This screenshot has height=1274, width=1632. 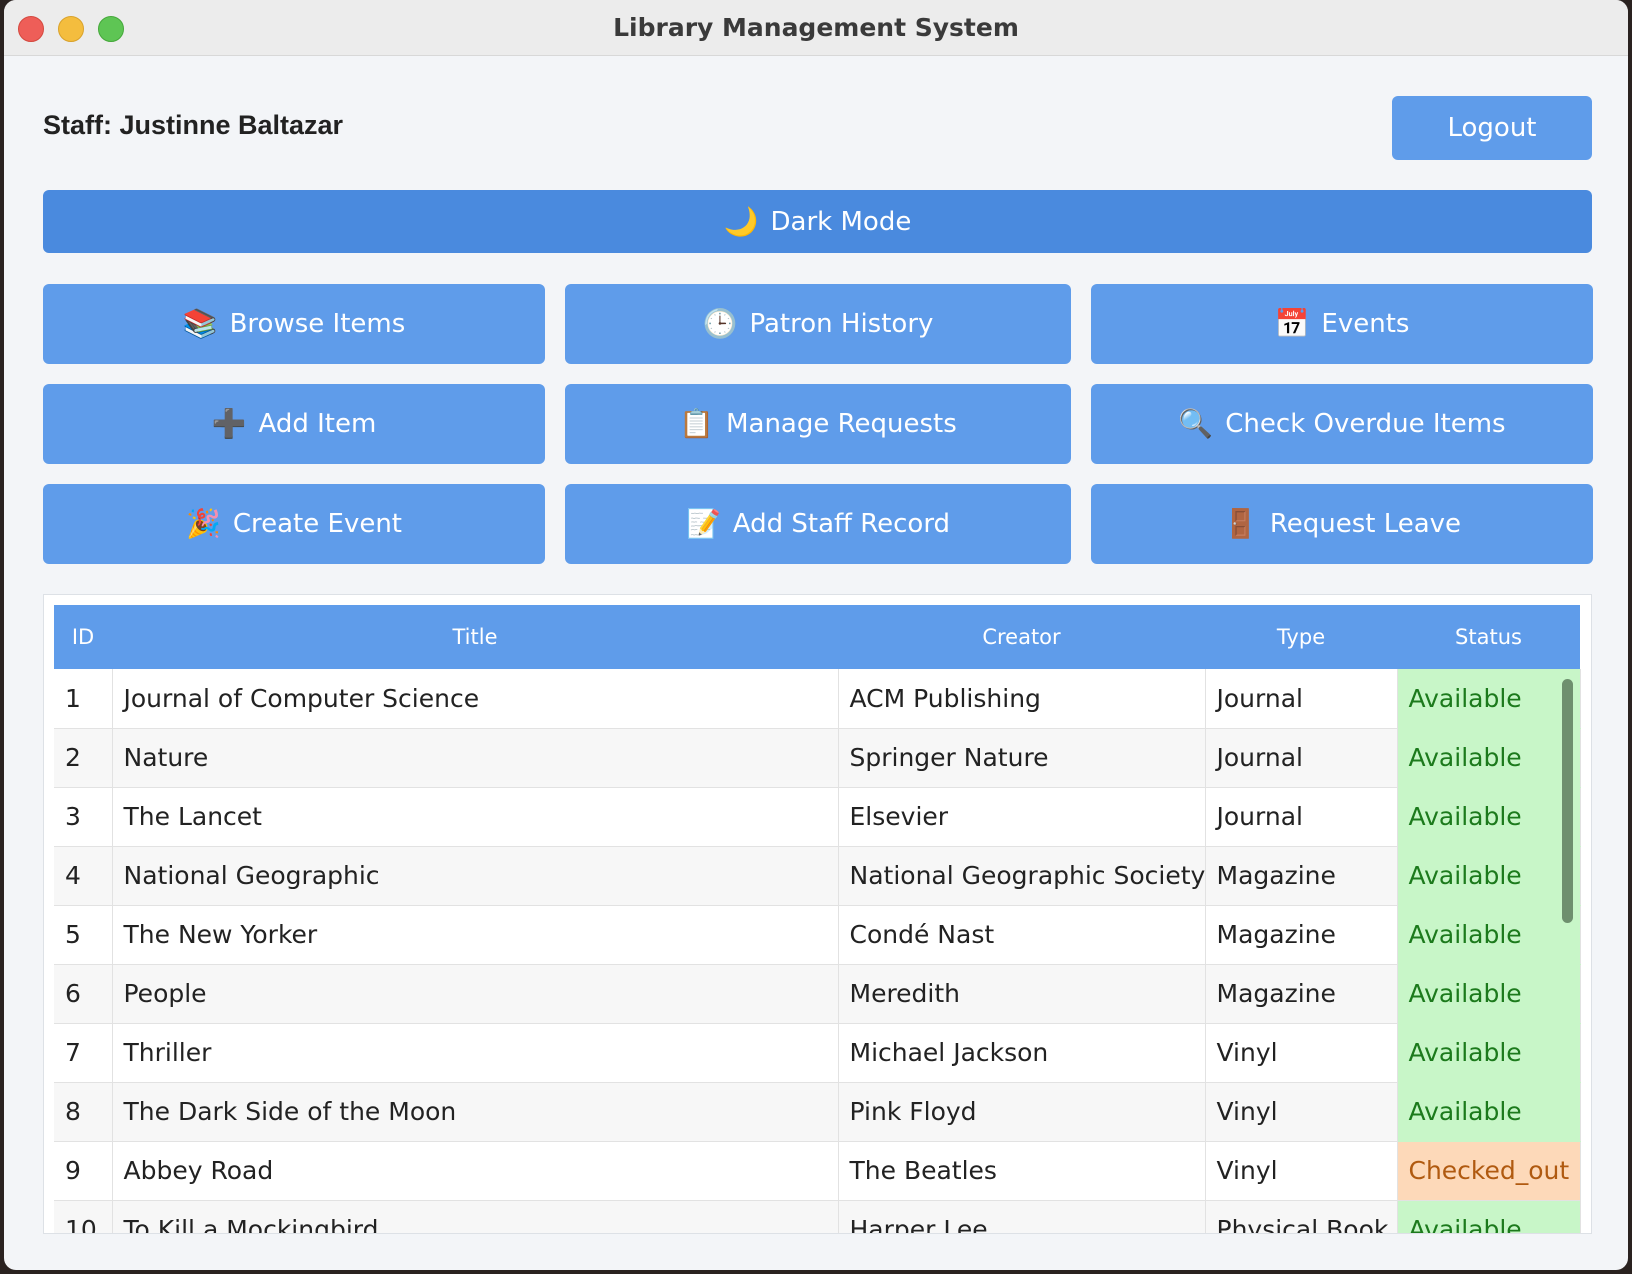 What do you see at coordinates (475, 876) in the screenshot?
I see `cell-title: National Geographic` at bounding box center [475, 876].